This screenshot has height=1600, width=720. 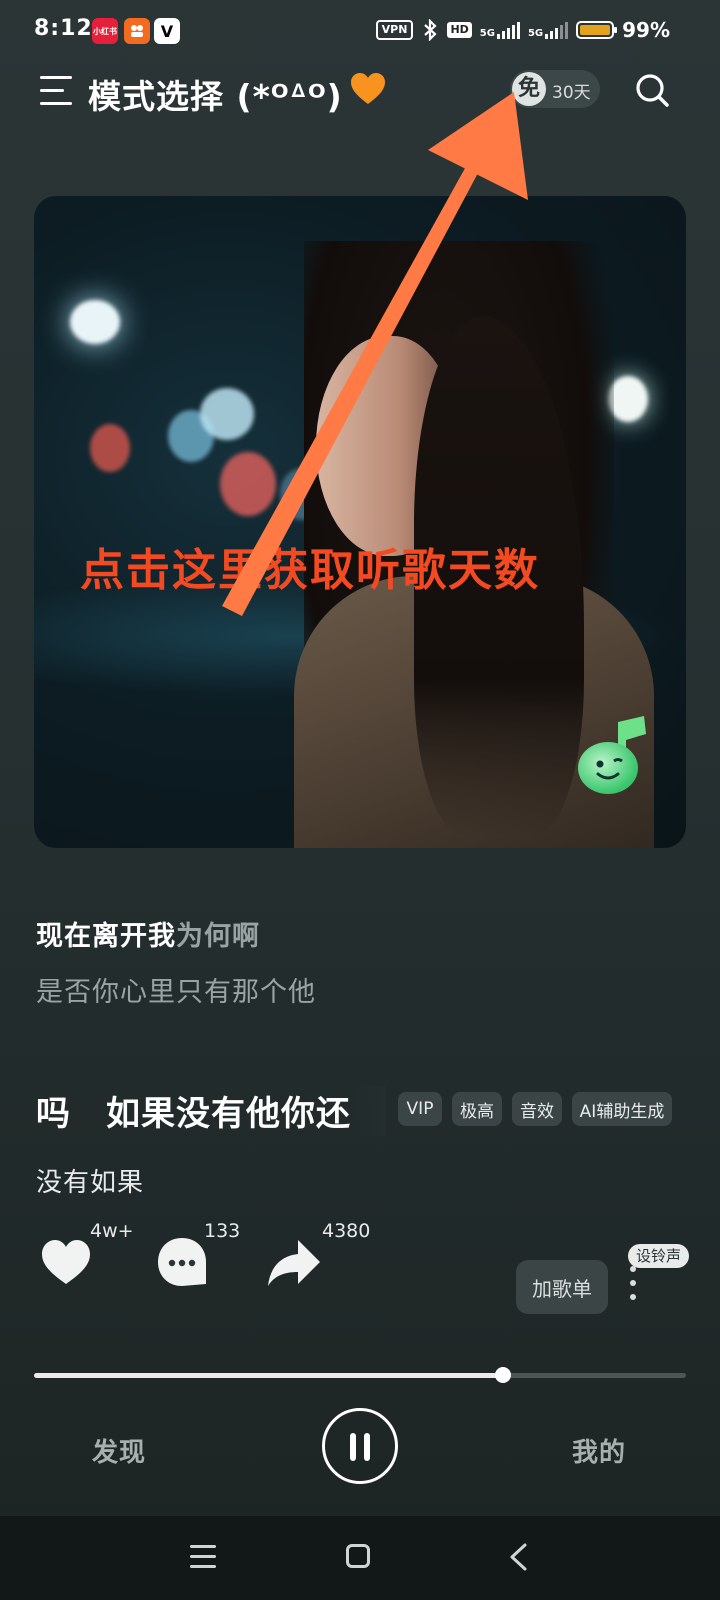 What do you see at coordinates (571, 93) in the screenshot?
I see `free-days-label: 30天` at bounding box center [571, 93].